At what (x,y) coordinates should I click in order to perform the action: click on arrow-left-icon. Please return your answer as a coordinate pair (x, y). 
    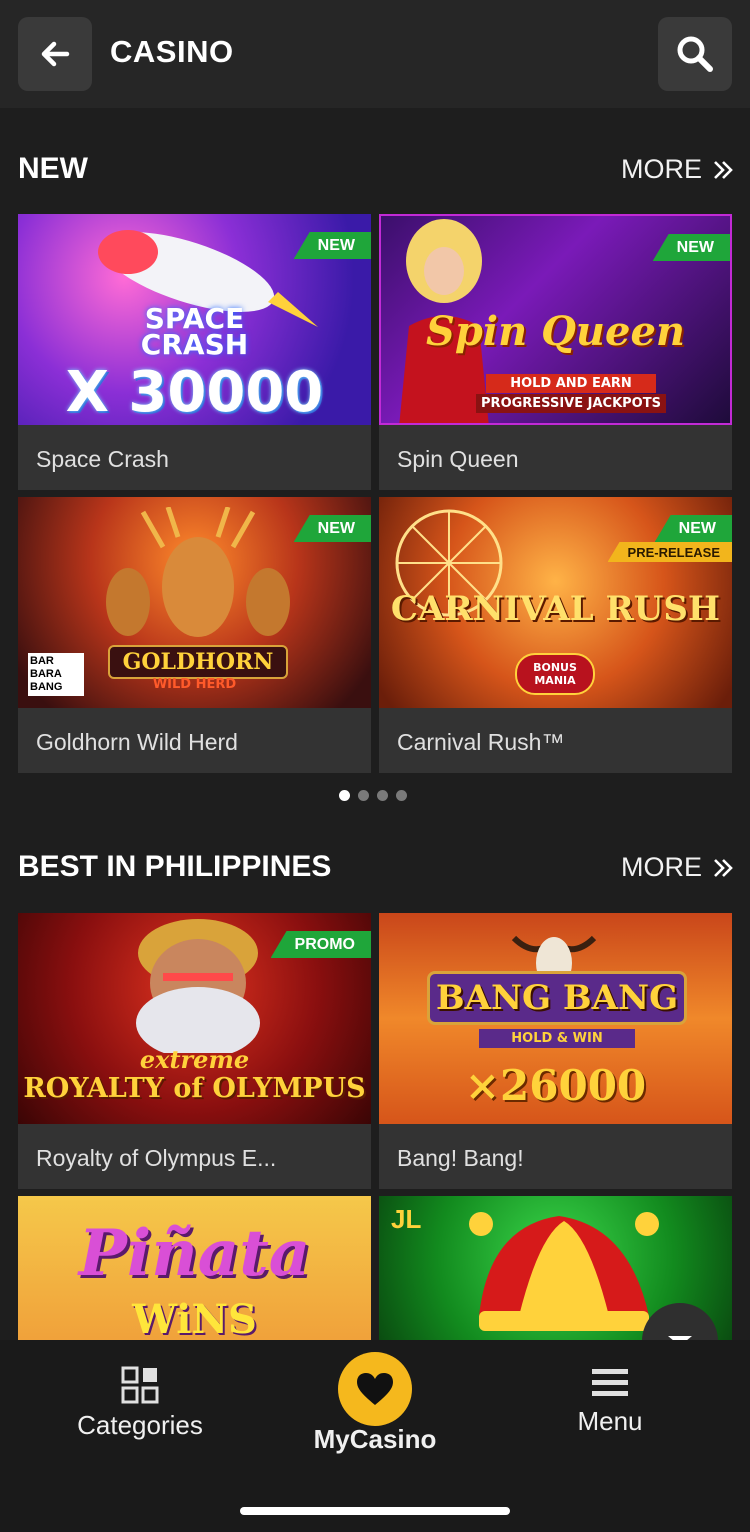
    Looking at the image, I should click on (55, 54).